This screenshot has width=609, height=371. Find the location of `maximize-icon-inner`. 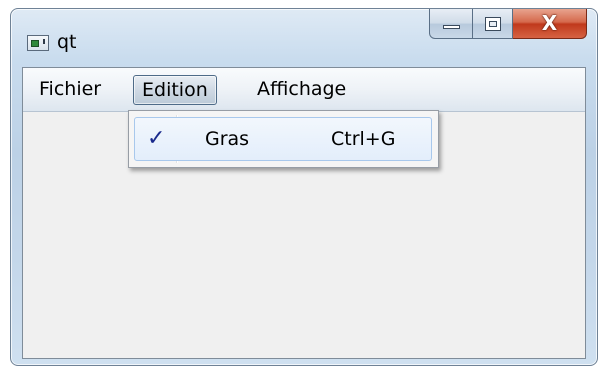

maximize-icon-inner is located at coordinates (493, 24).